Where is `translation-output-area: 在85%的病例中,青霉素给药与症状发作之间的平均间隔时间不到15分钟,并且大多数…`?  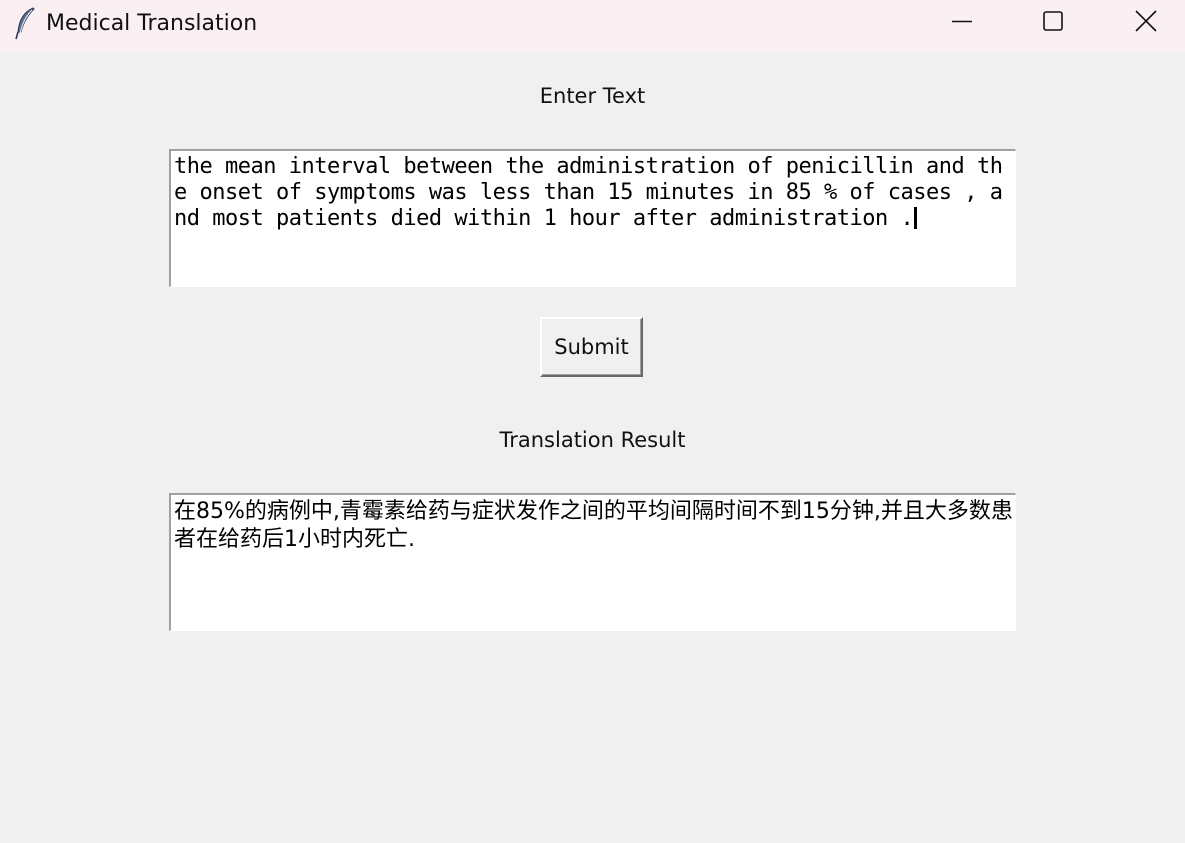 translation-output-area: 在85%的病例中,青霉素给药与症状发作之间的平均间隔时间不到15分钟,并且大多数… is located at coordinates (592, 562).